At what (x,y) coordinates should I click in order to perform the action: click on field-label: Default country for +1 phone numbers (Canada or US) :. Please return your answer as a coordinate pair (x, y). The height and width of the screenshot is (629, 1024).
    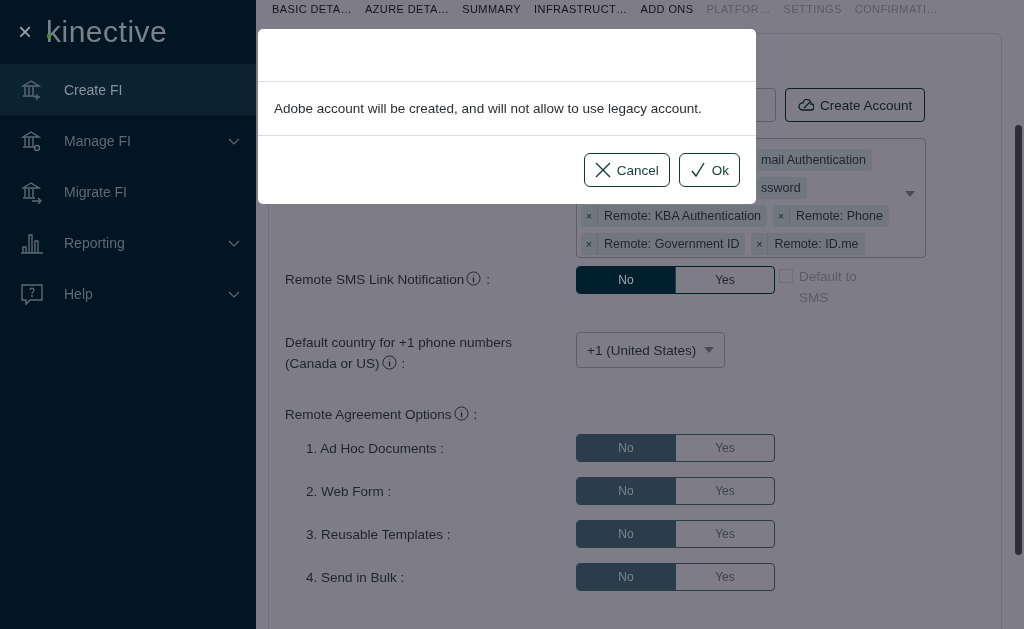
    Looking at the image, I should click on (399, 353).